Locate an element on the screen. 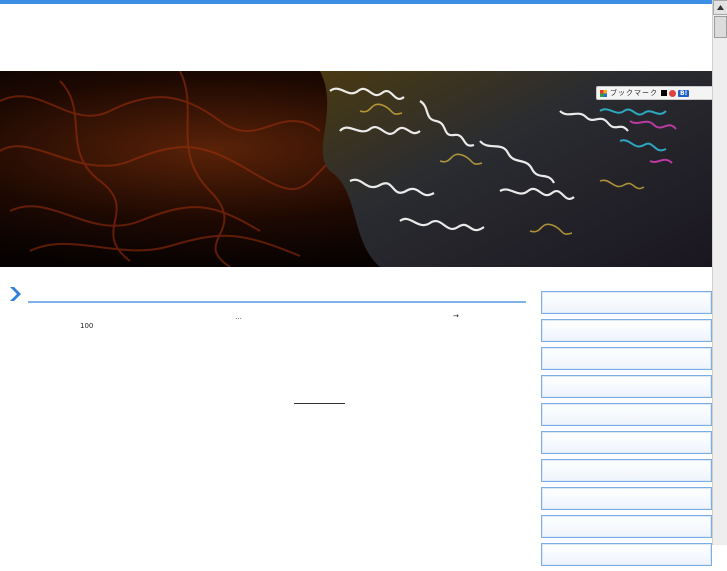 The width and height of the screenshot is (727, 571). chevron-right-icon is located at coordinates (15, 294).